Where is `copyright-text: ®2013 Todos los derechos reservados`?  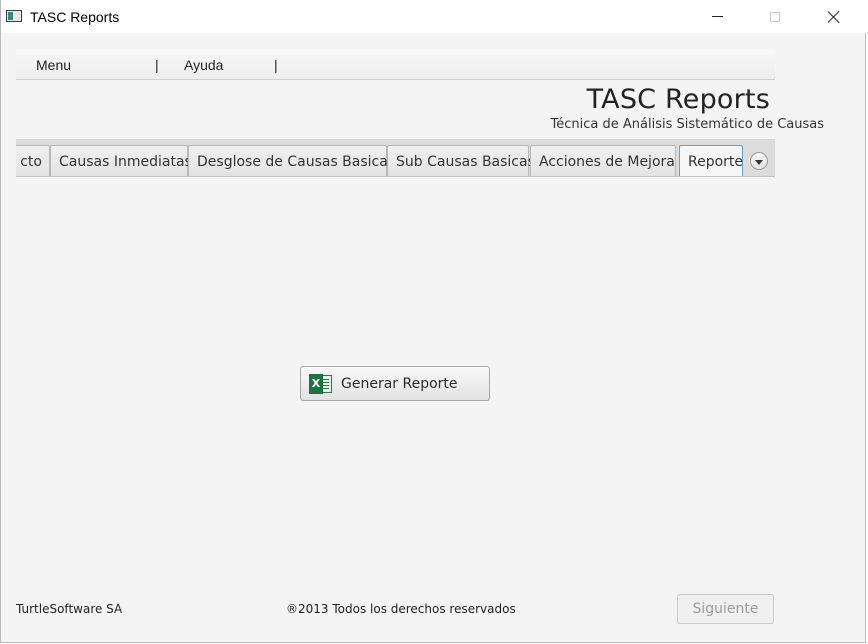 copyright-text: ®2013 Todos los derechos reservados is located at coordinates (401, 609).